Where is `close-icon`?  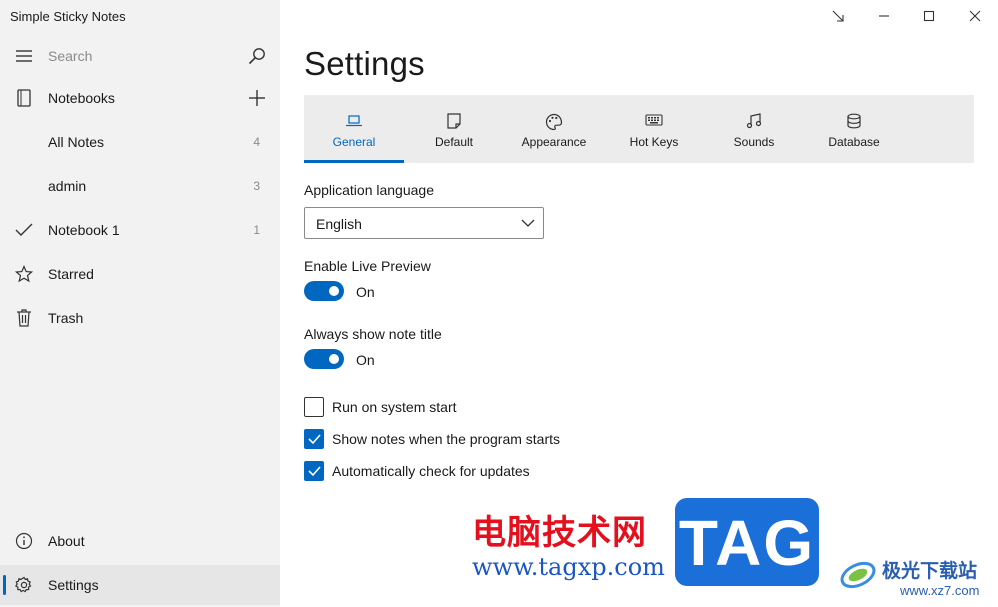
close-icon is located at coordinates (975, 16).